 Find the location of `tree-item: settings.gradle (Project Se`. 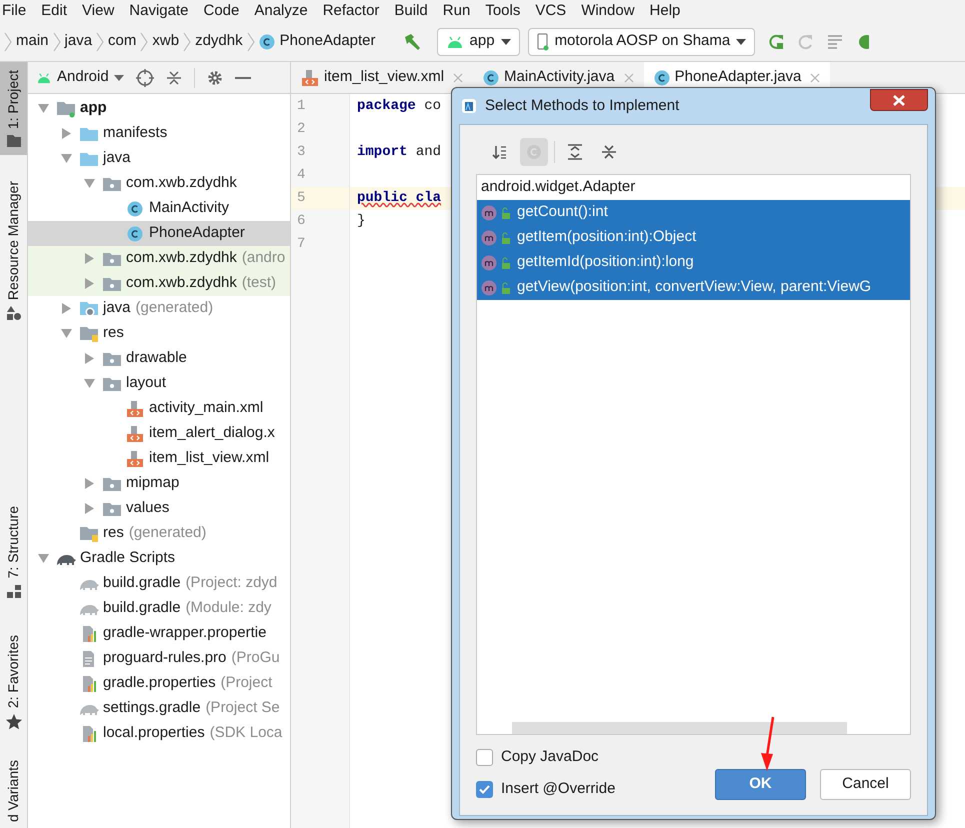

tree-item: settings.gradle (Project Se is located at coordinates (159, 708).